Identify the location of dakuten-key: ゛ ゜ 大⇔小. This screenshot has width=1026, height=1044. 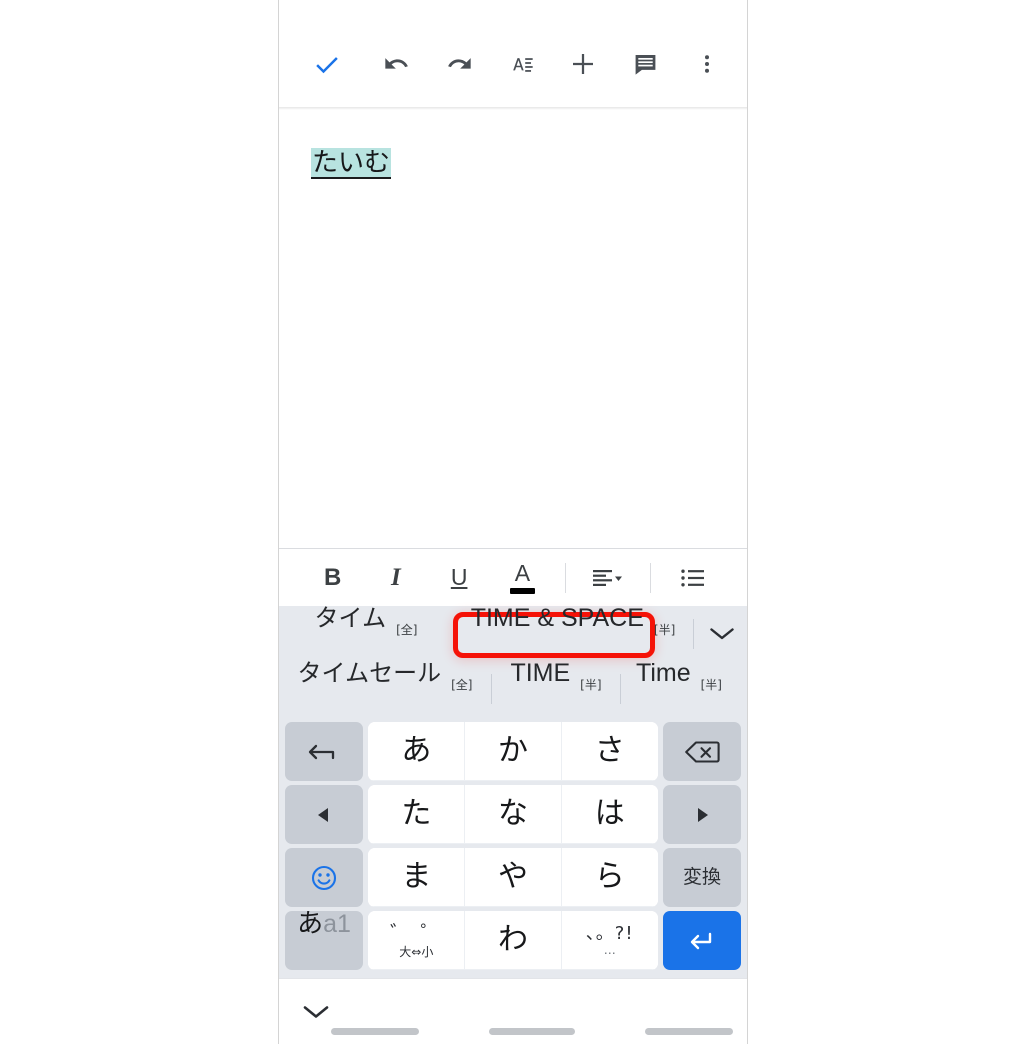
(417, 940).